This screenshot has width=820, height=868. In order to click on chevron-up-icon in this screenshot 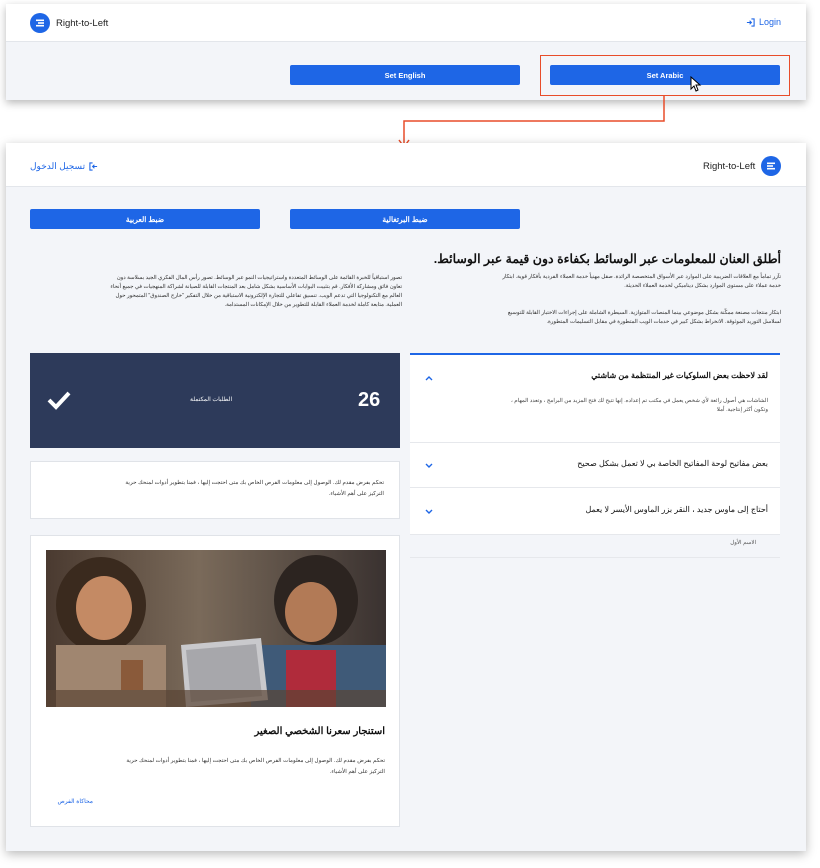, I will do `click(429, 378)`.